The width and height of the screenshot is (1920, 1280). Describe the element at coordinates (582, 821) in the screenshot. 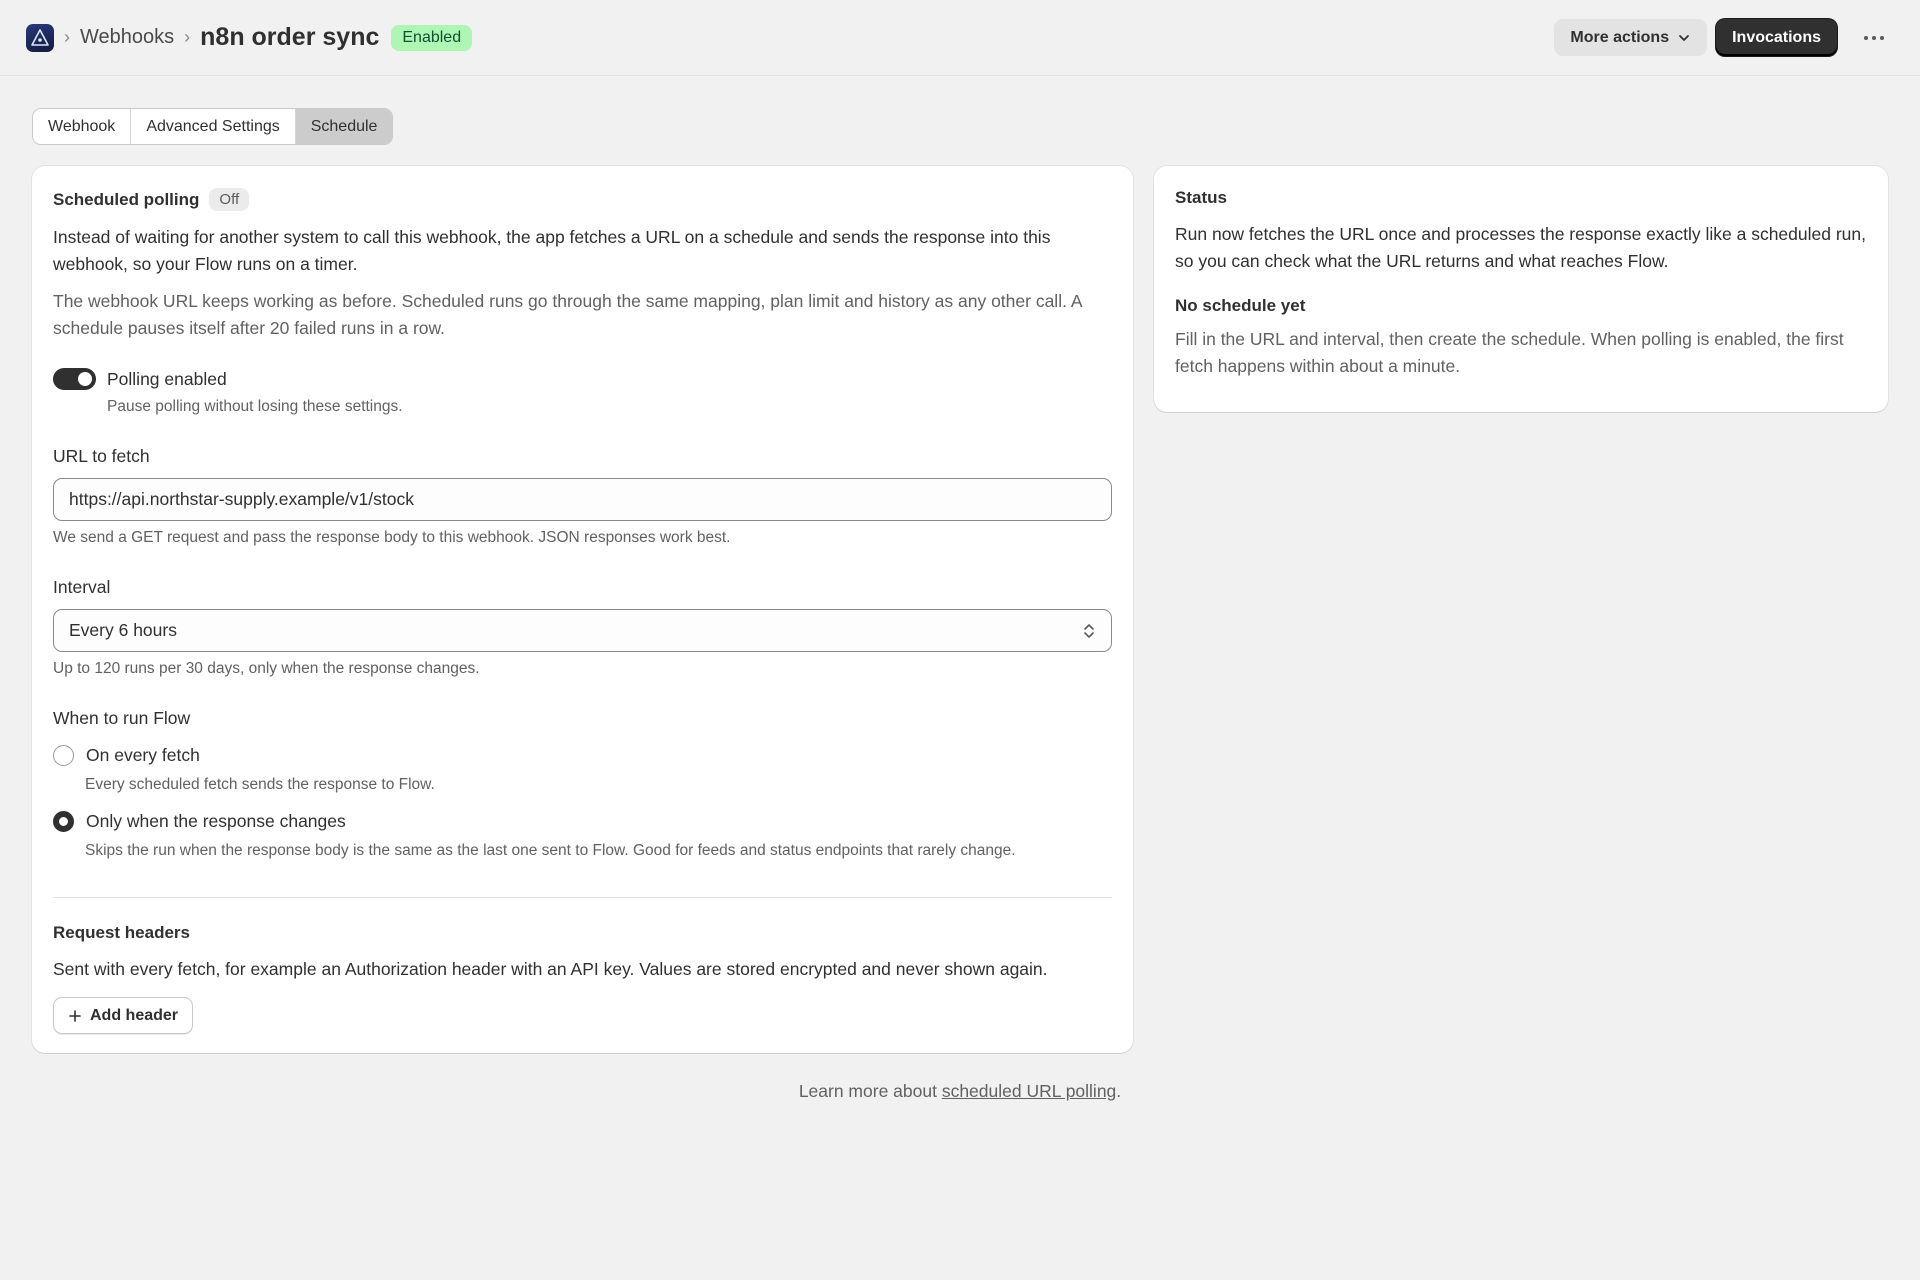

I see `radio-option-response-changes: Only when the response changes` at that location.